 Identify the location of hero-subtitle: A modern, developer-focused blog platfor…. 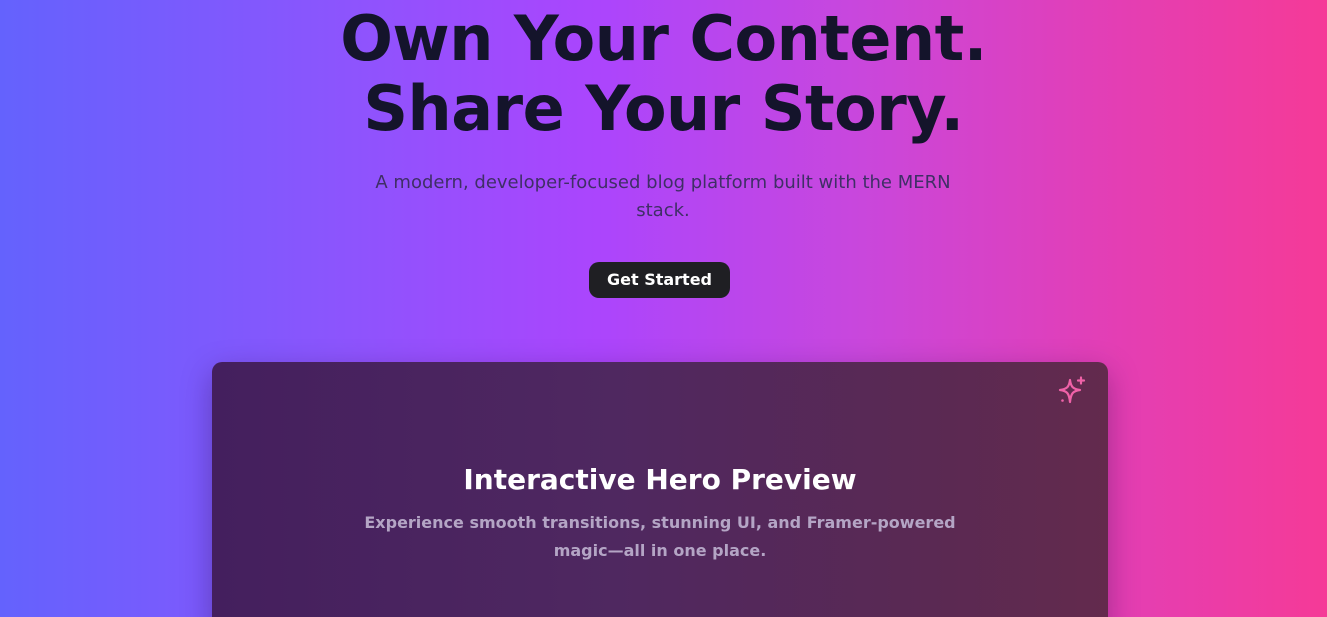
(663, 196).